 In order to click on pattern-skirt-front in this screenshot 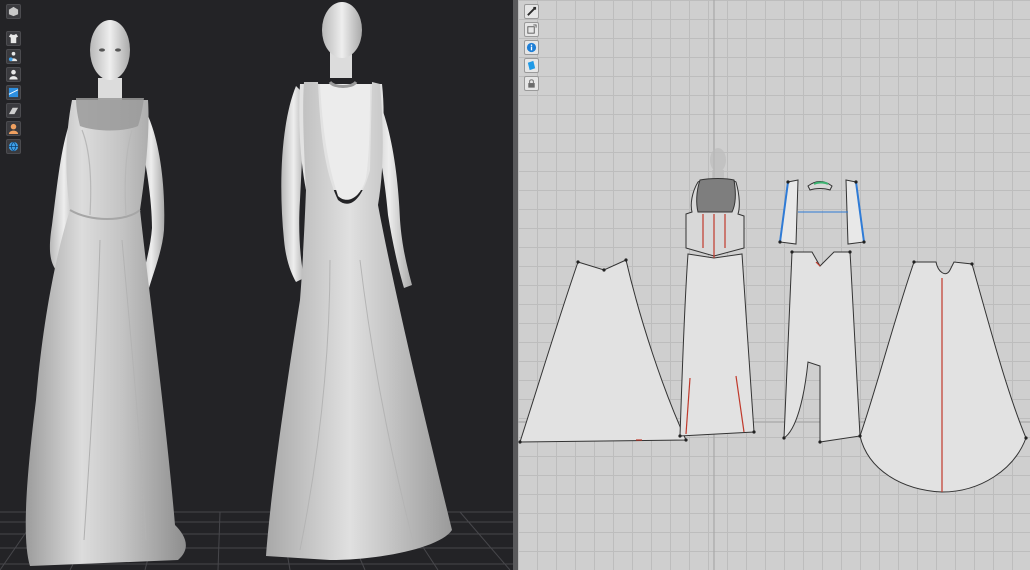, I will do `click(717, 345)`.